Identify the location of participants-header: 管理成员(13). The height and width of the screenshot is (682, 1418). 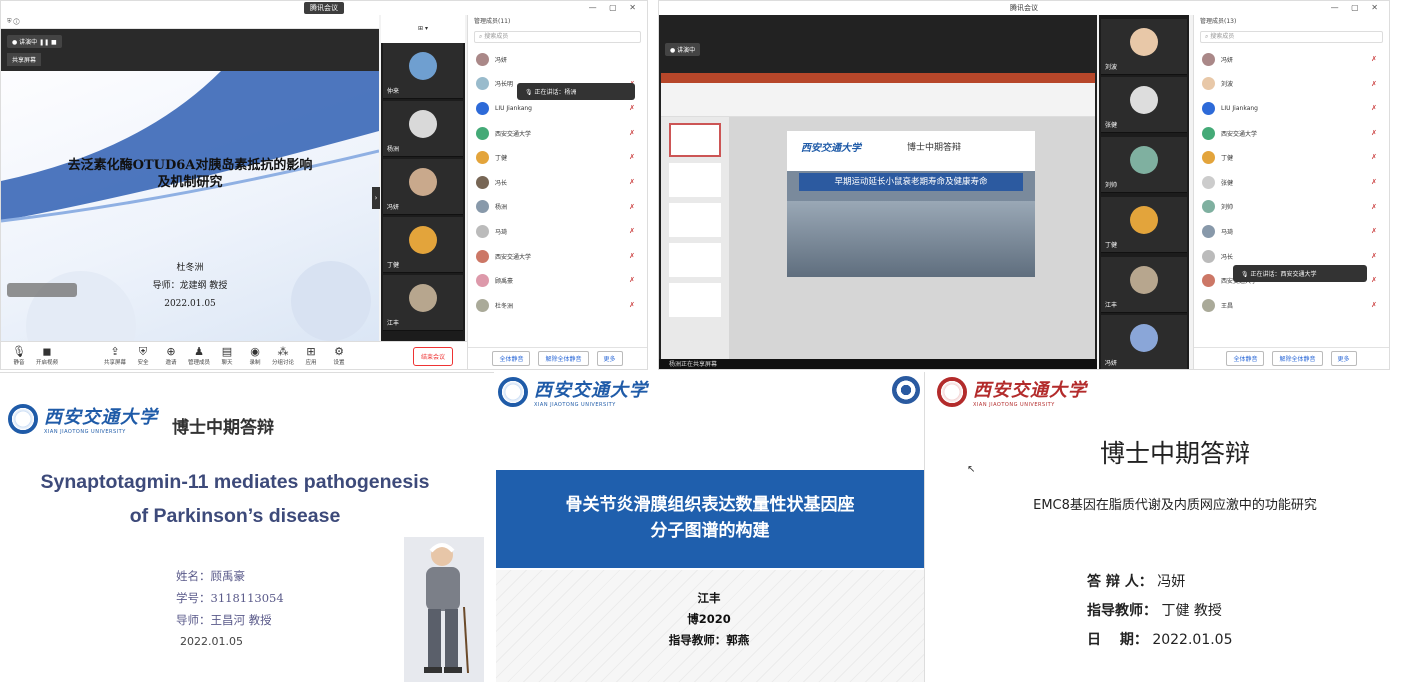
(1218, 21).